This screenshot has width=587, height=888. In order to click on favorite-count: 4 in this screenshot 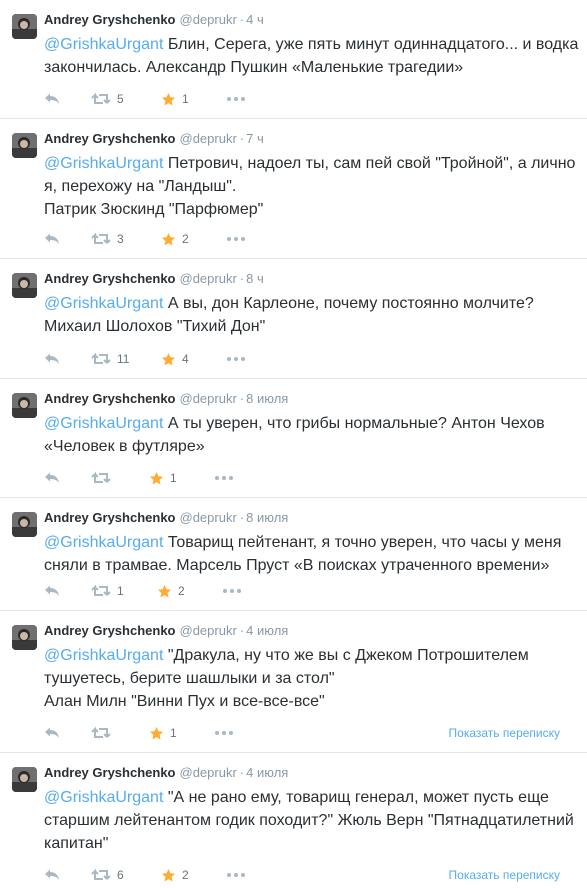, I will do `click(185, 359)`.